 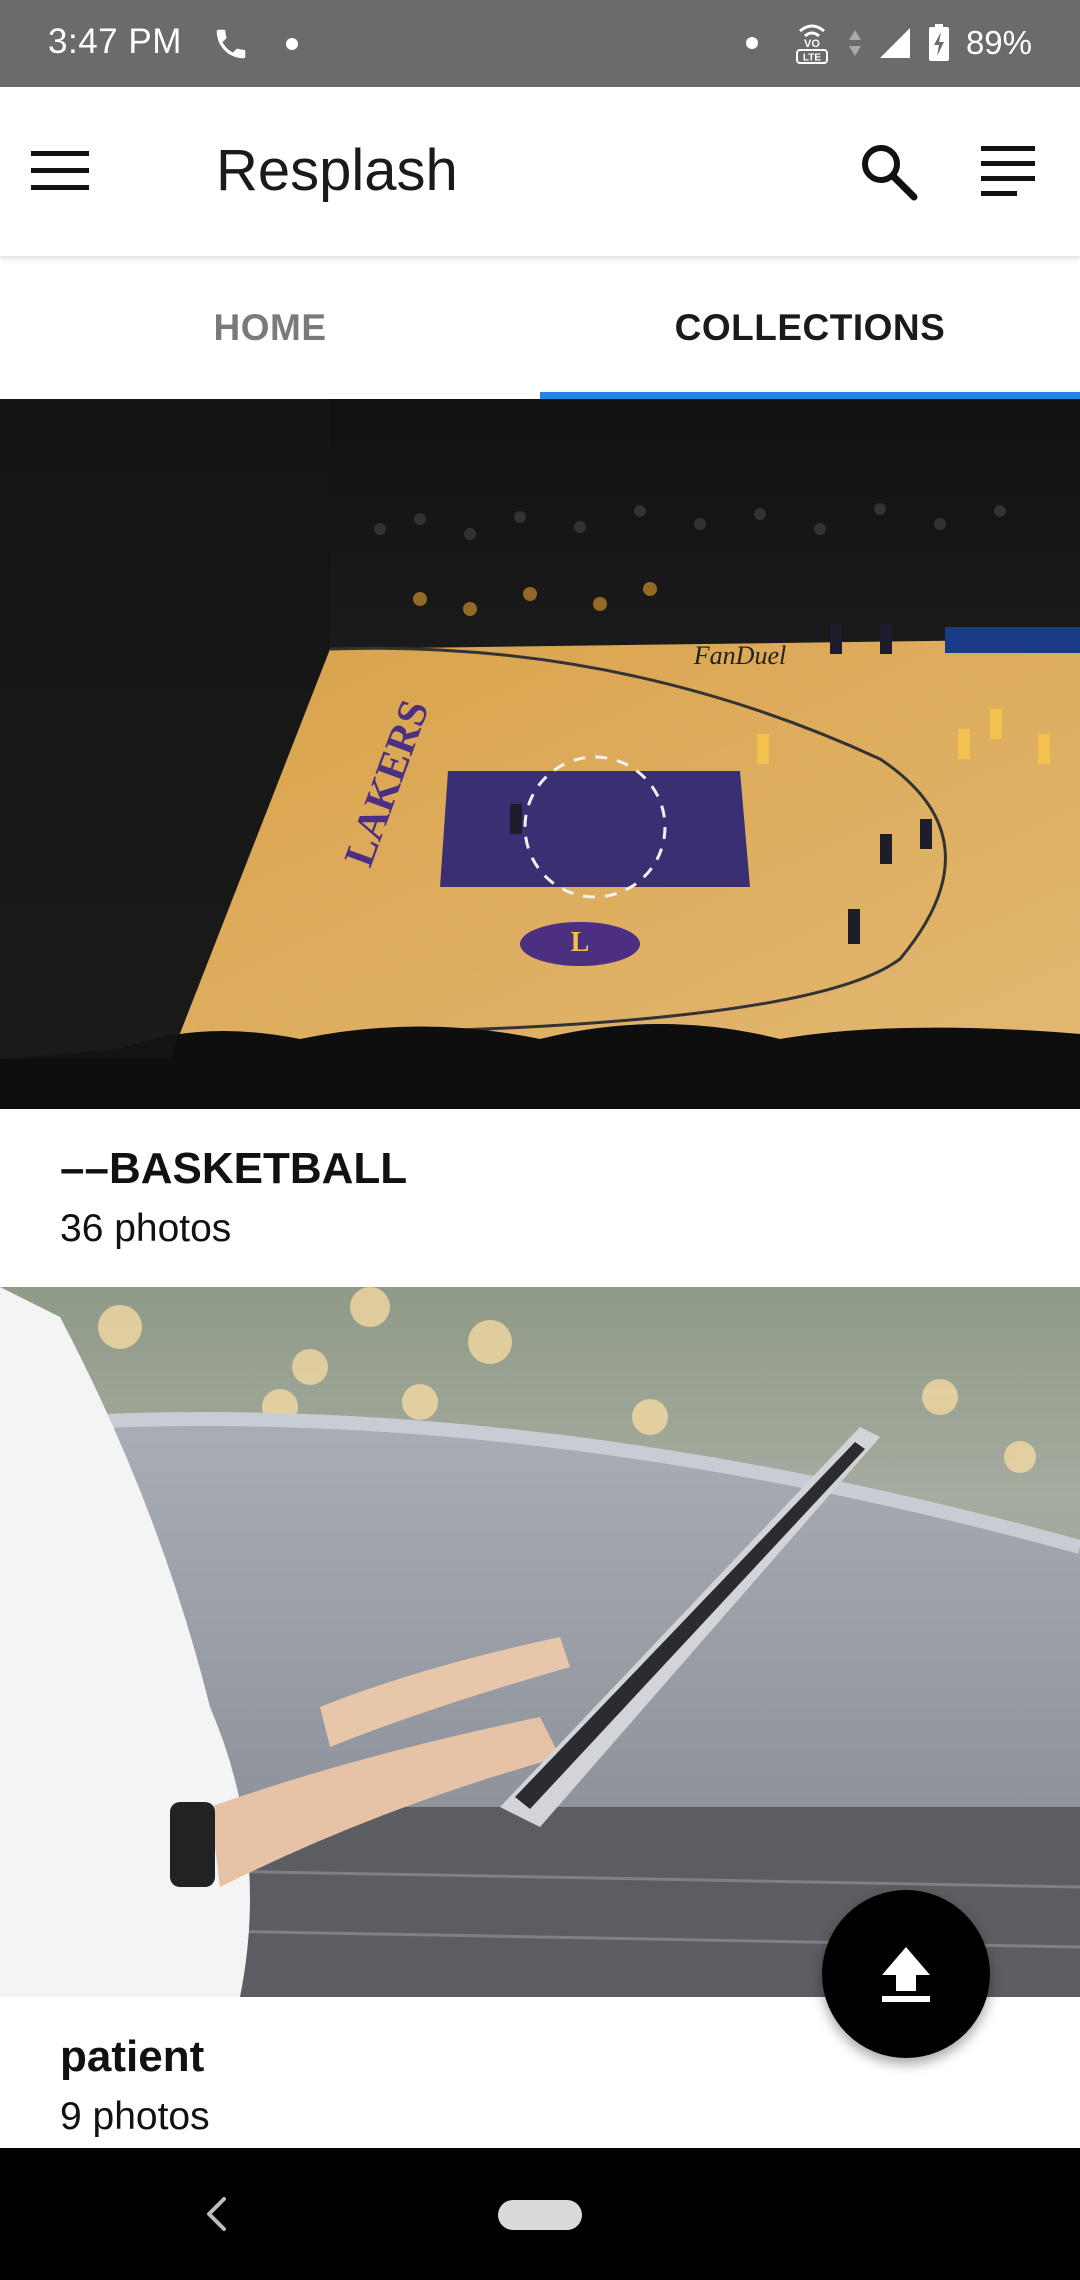 I want to click on upload-fab, so click(x=906, y=1974).